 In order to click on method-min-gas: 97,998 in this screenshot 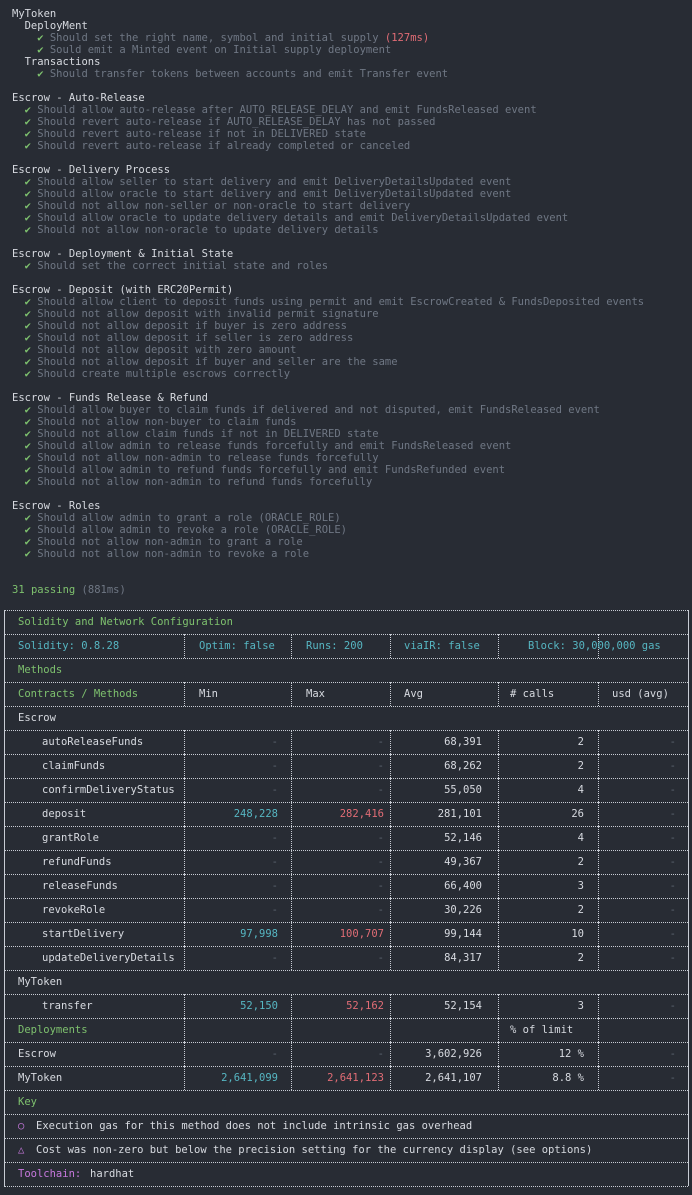, I will do `click(259, 934)`.